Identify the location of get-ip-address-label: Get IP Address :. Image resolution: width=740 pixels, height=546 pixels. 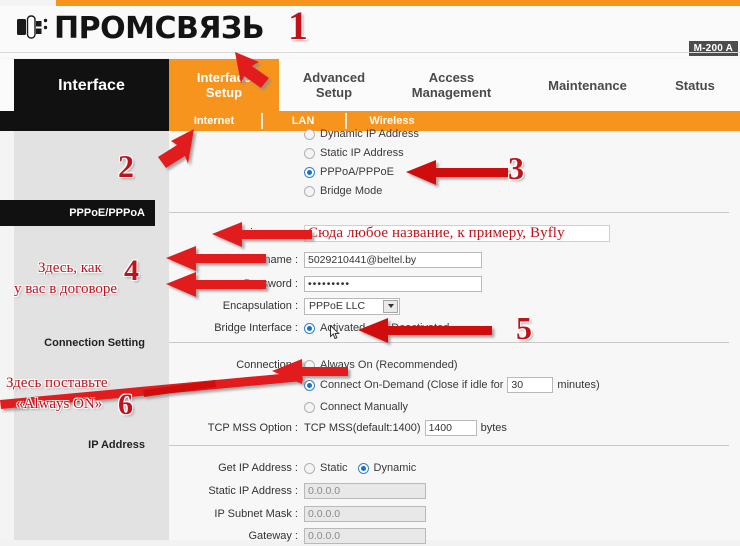
(258, 468).